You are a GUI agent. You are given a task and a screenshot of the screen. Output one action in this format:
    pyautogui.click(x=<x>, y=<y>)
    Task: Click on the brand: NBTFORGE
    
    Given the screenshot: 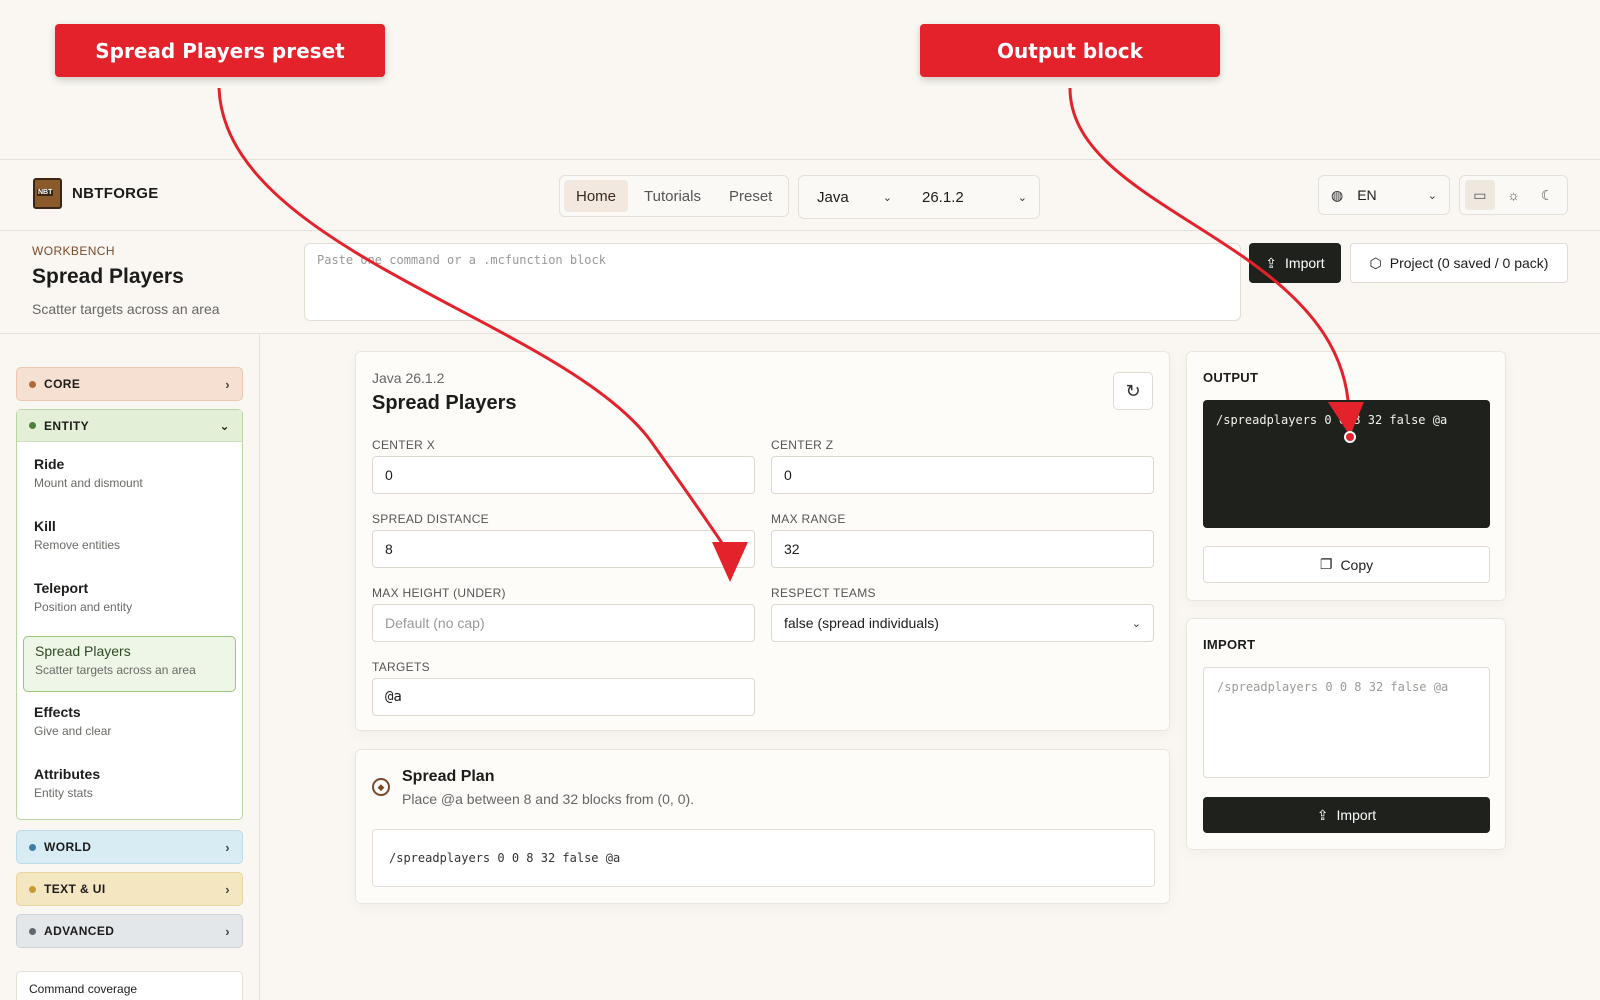 What is the action you would take?
    pyautogui.click(x=96, y=193)
    